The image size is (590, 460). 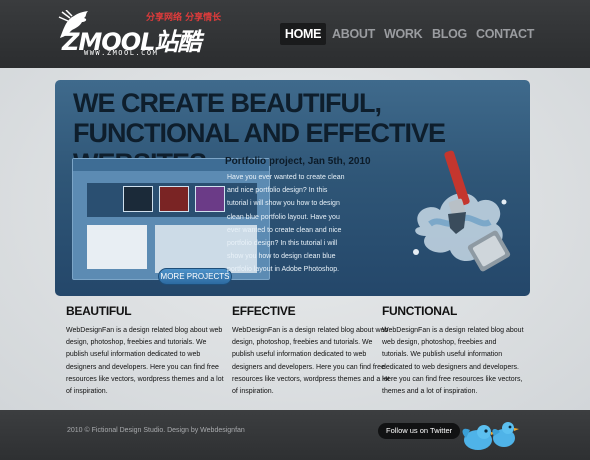 What do you see at coordinates (419, 311) in the screenshot?
I see `column-heading: FUNCTIONAL` at bounding box center [419, 311].